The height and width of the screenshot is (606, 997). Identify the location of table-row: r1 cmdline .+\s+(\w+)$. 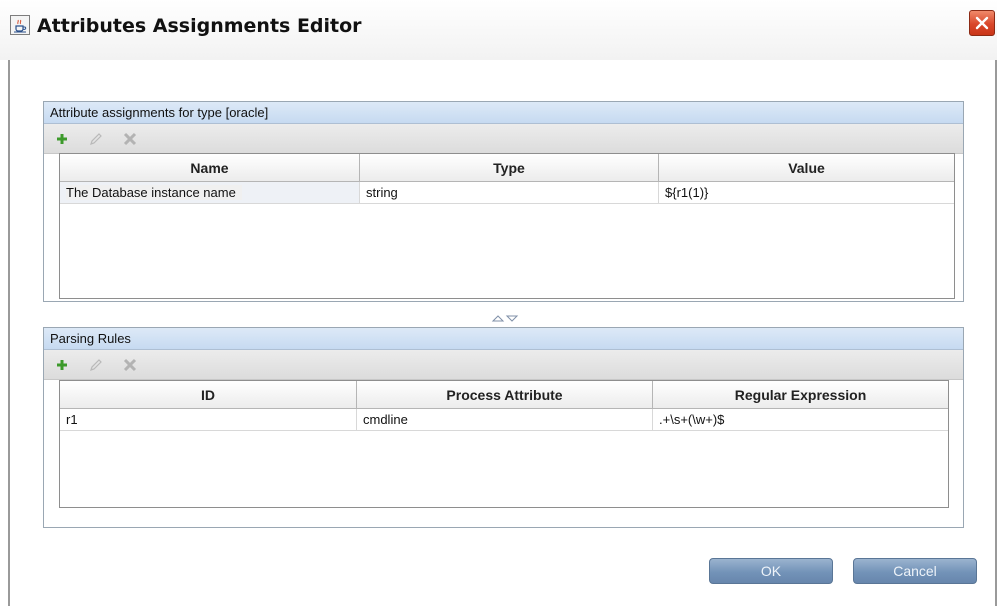
(504, 420).